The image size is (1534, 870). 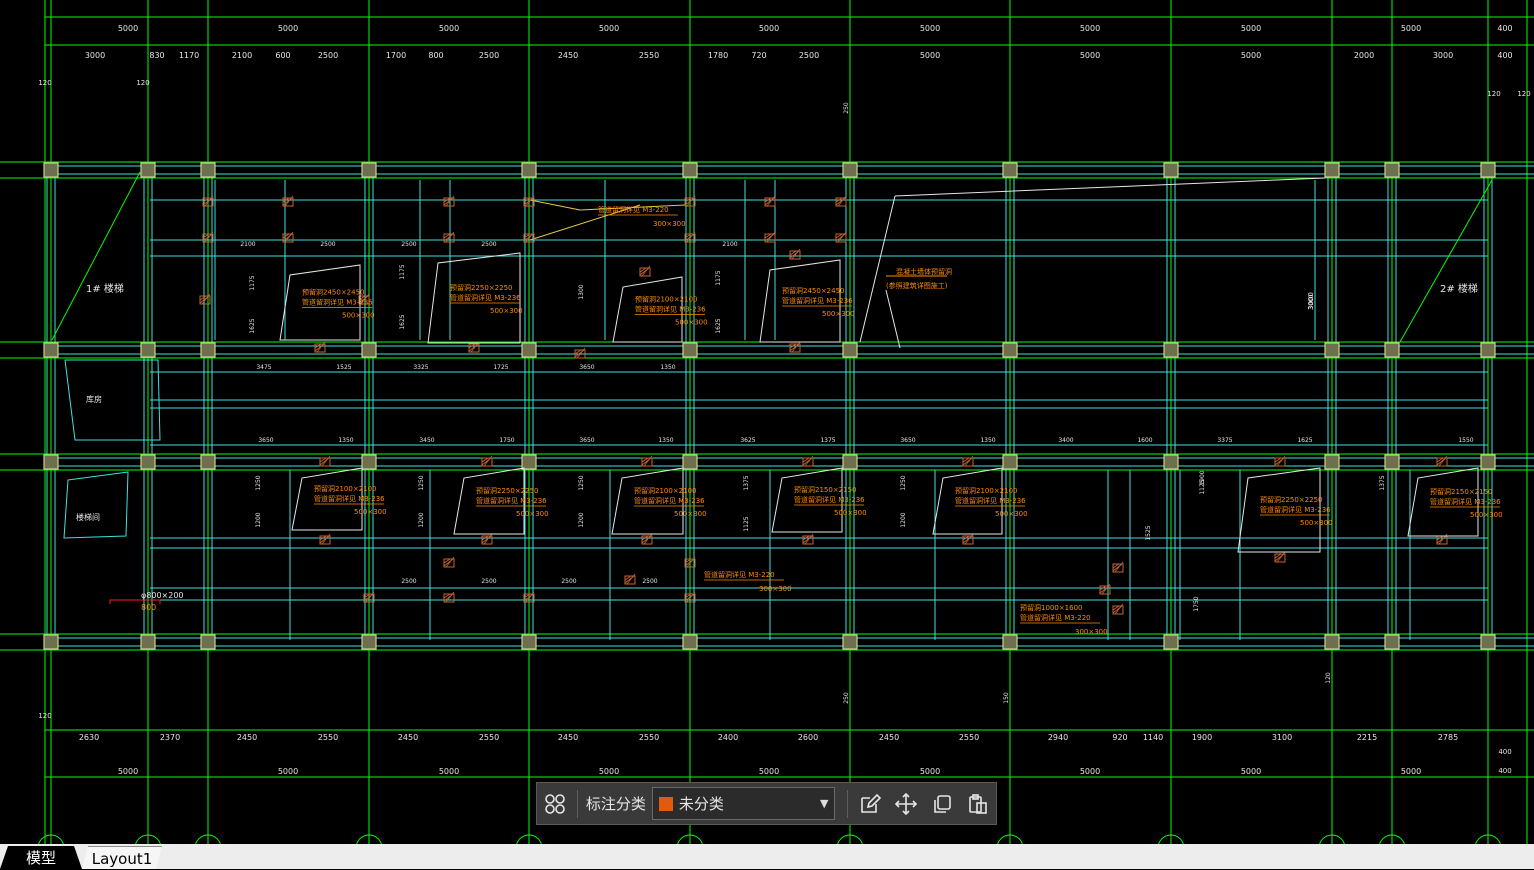 What do you see at coordinates (333, 292) in the screenshot?
I see `opening-line1: 预留洞2450×2450` at bounding box center [333, 292].